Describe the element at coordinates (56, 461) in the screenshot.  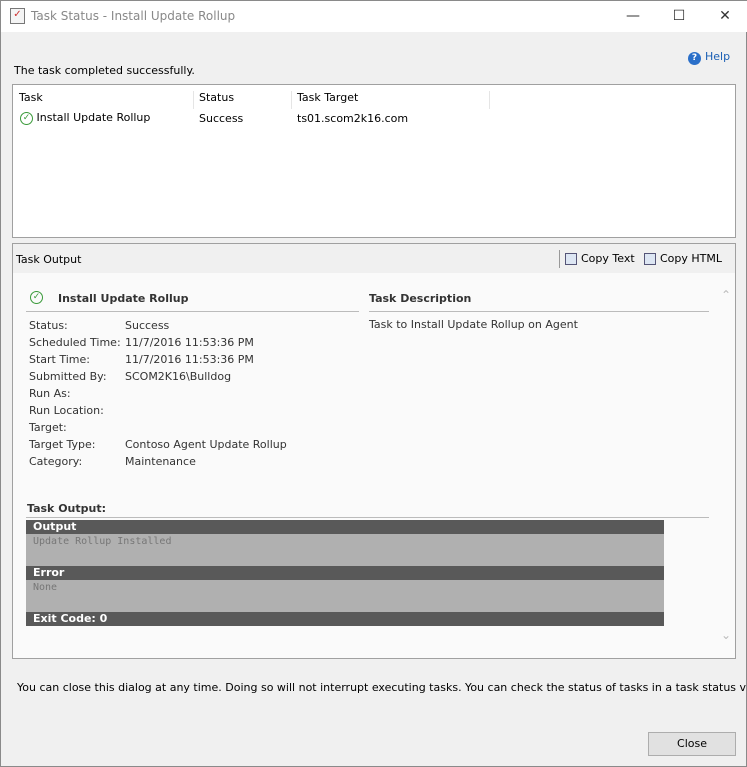
I see `detail-label: Category:` at that location.